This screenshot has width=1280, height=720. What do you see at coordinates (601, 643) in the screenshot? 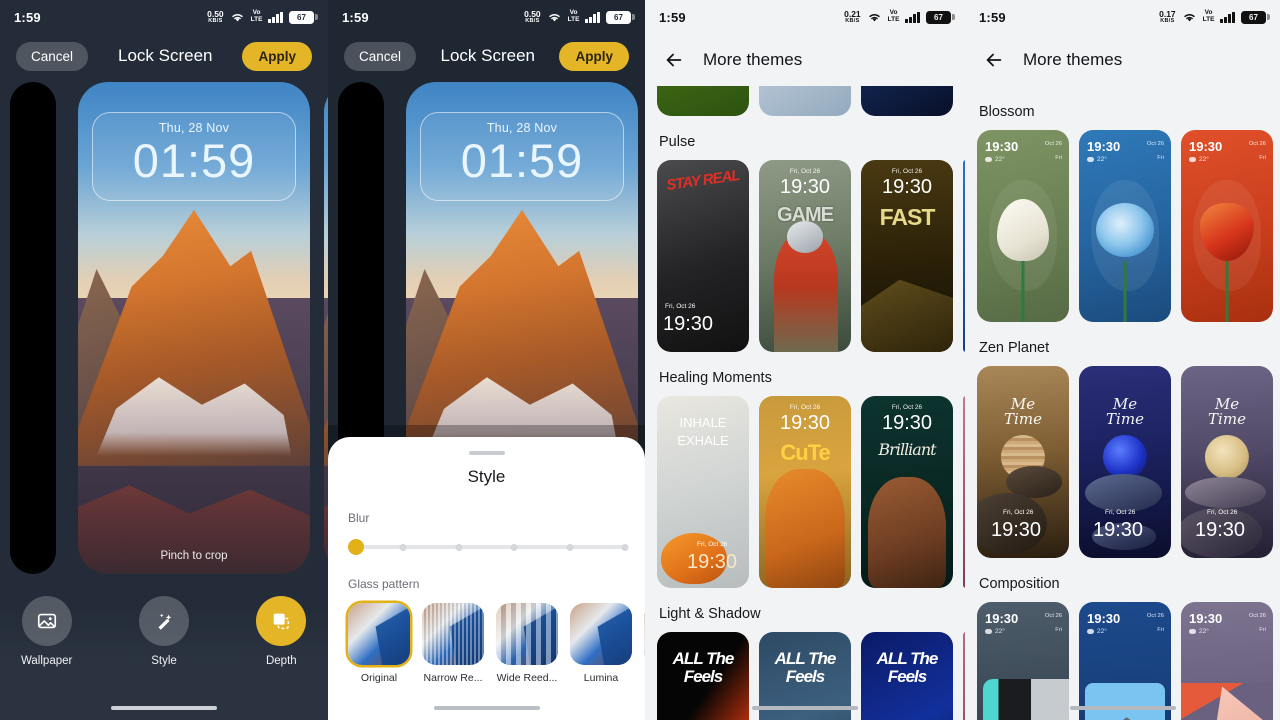
I see `pattern-option-lumina: Lumina` at bounding box center [601, 643].